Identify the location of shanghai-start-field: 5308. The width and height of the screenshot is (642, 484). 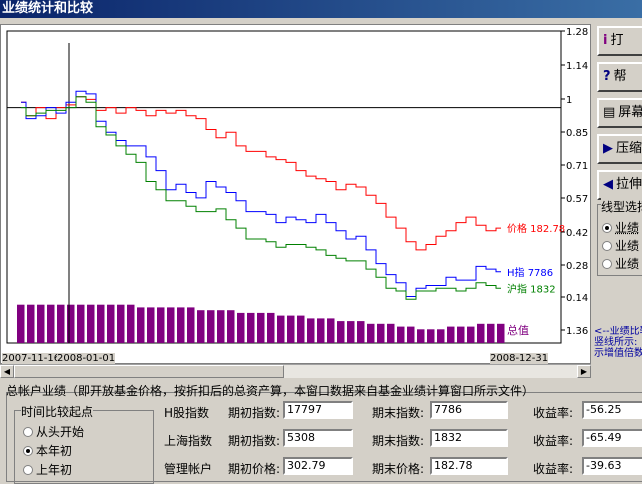
(318, 438).